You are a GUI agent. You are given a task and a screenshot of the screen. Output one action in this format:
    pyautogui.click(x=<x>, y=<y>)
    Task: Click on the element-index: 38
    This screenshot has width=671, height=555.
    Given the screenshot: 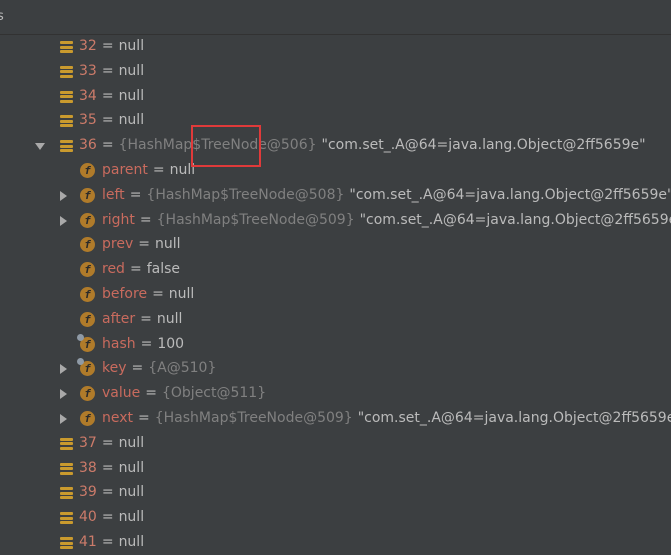 What is the action you would take?
    pyautogui.click(x=88, y=467)
    